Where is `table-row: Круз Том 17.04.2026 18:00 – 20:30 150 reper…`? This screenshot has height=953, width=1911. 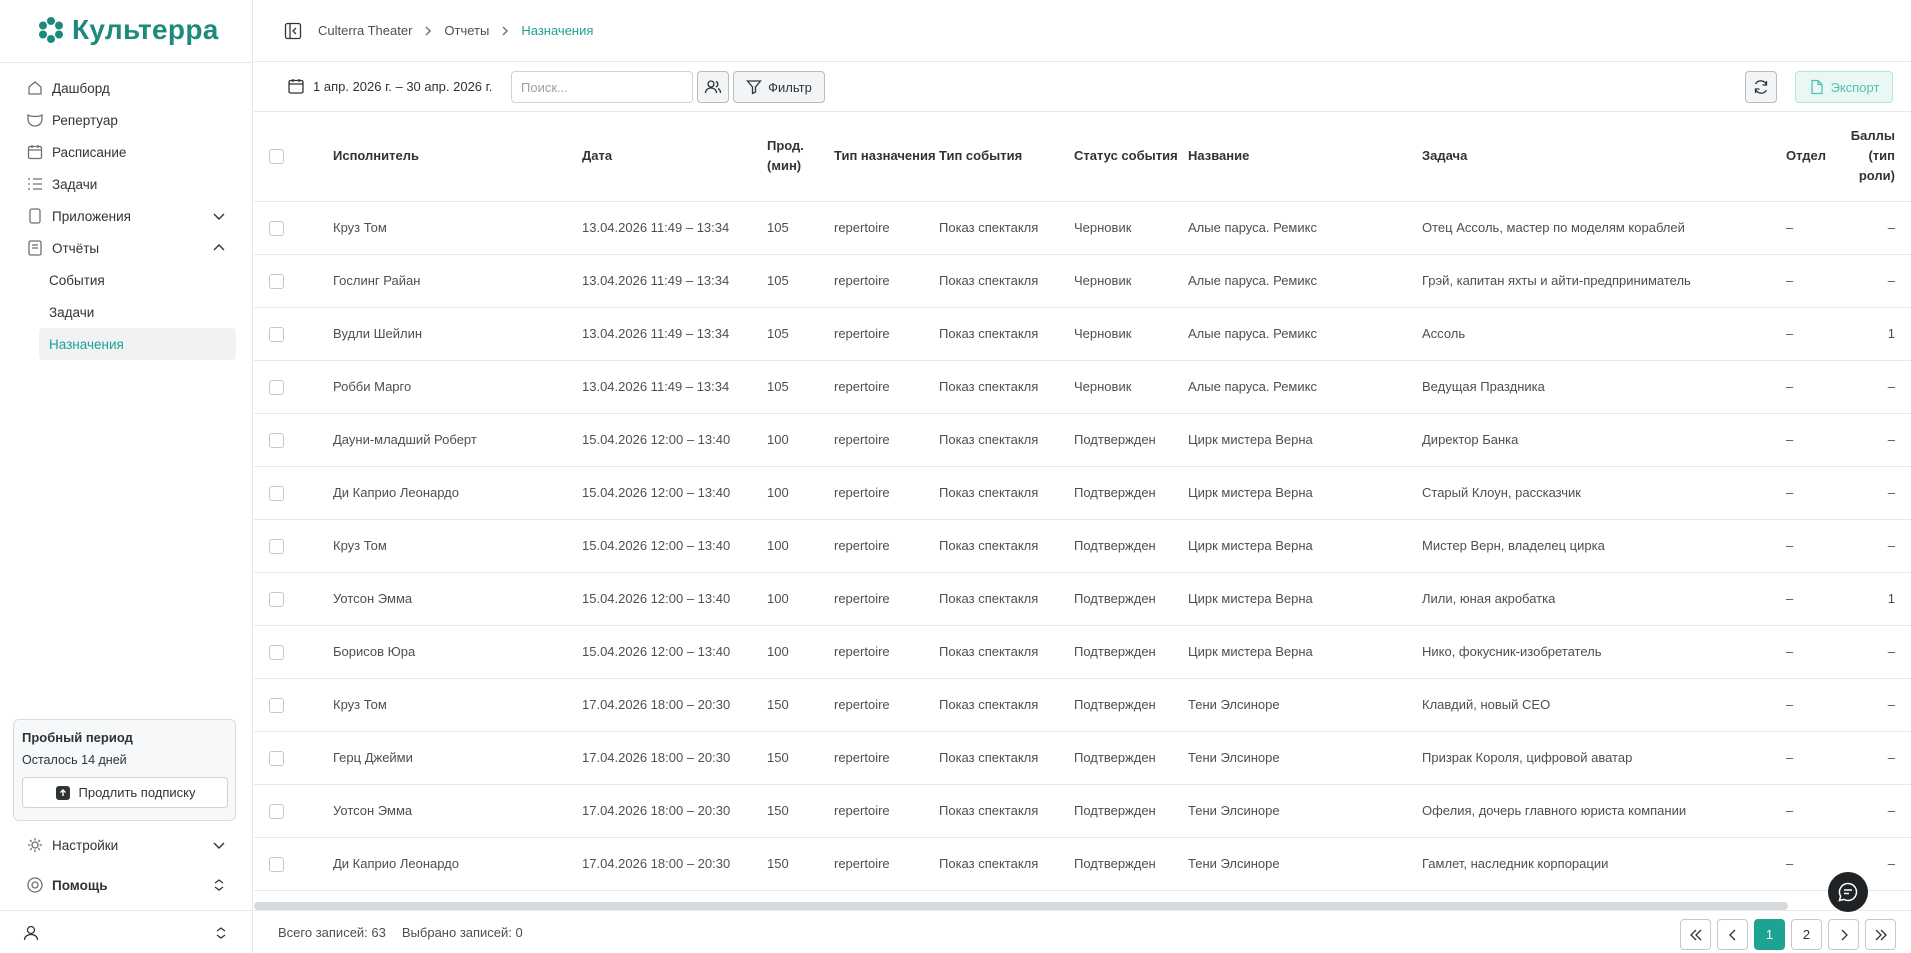 table-row: Круз Том 17.04.2026 18:00 – 20:30 150 reper… is located at coordinates (1082, 705).